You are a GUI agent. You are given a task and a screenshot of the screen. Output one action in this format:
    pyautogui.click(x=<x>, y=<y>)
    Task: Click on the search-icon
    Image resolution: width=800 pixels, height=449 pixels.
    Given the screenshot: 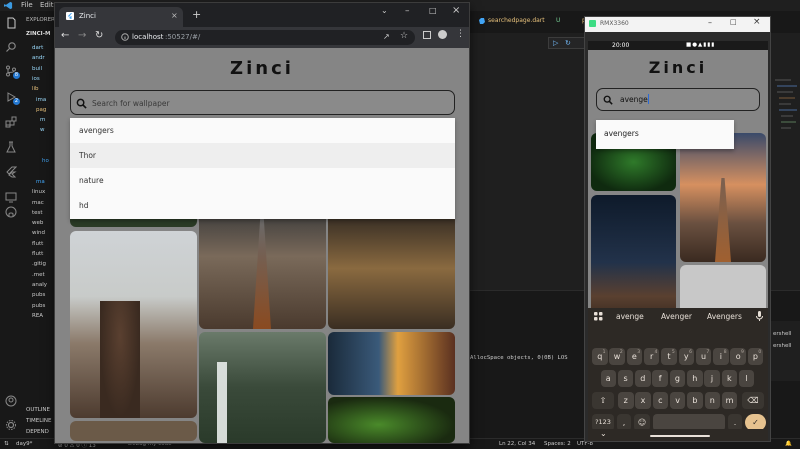 What is the action you would take?
    pyautogui.click(x=11, y=47)
    